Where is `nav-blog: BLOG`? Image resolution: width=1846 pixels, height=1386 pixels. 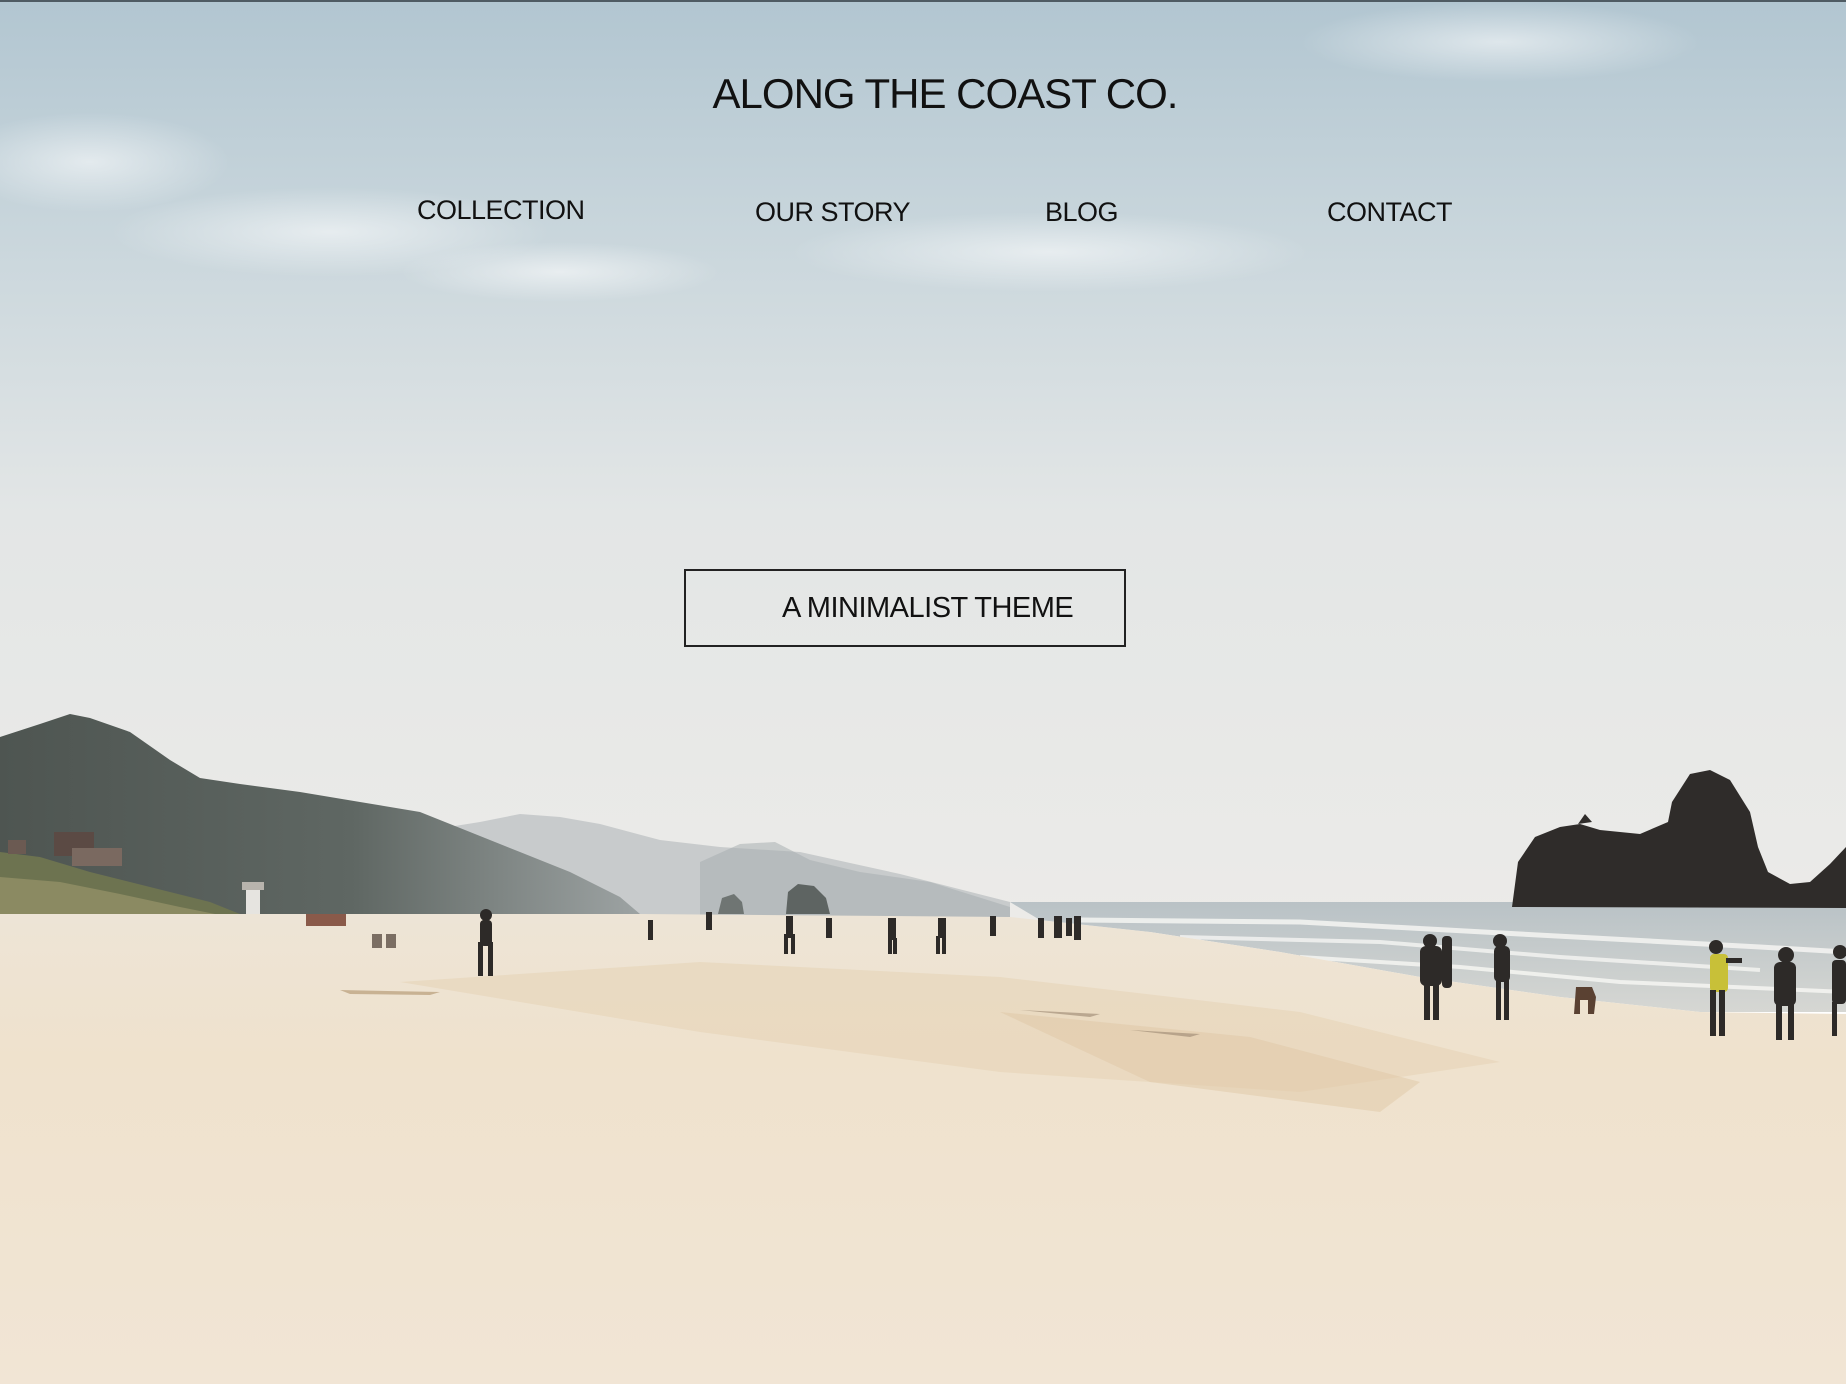 nav-blog: BLOG is located at coordinates (1082, 212).